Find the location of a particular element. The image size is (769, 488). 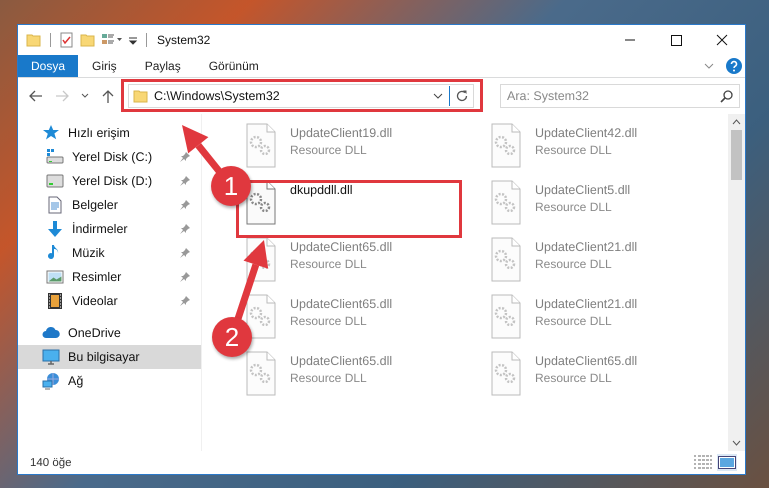

sidebar-item: Ağ is located at coordinates (56, 381).